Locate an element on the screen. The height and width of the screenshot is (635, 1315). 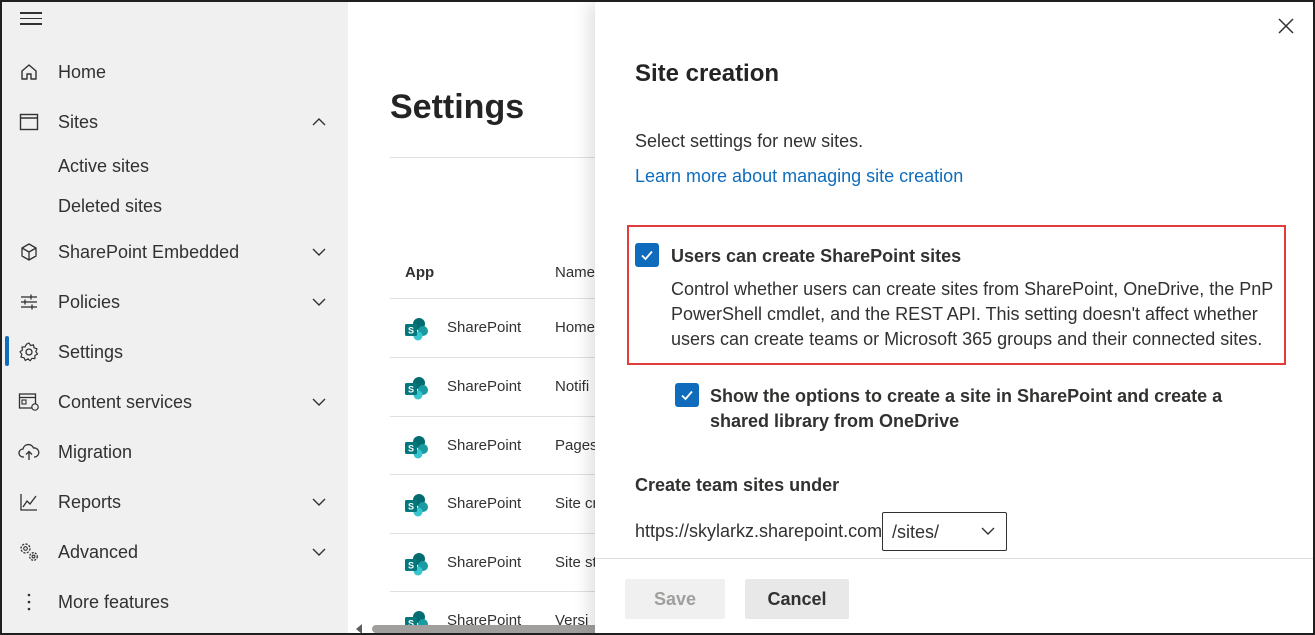
column-header-name: Name is located at coordinates (575, 272).